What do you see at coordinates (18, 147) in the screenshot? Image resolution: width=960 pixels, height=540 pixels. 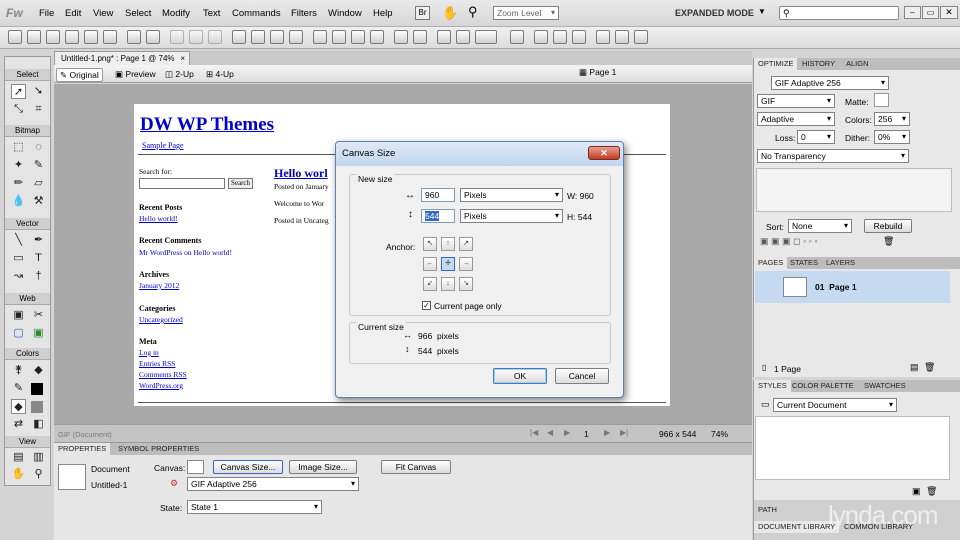 I see `marquee-icon: ⬚` at bounding box center [18, 147].